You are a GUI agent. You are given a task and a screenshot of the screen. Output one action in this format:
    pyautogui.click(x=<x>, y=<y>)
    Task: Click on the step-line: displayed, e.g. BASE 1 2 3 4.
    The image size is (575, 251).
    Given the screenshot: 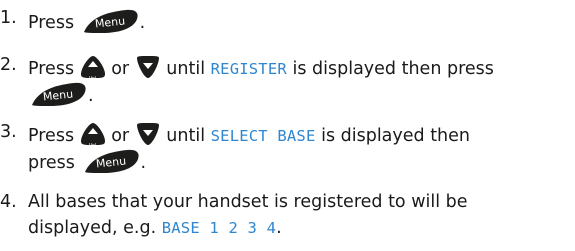 What is the action you would take?
    pyautogui.click(x=298, y=228)
    